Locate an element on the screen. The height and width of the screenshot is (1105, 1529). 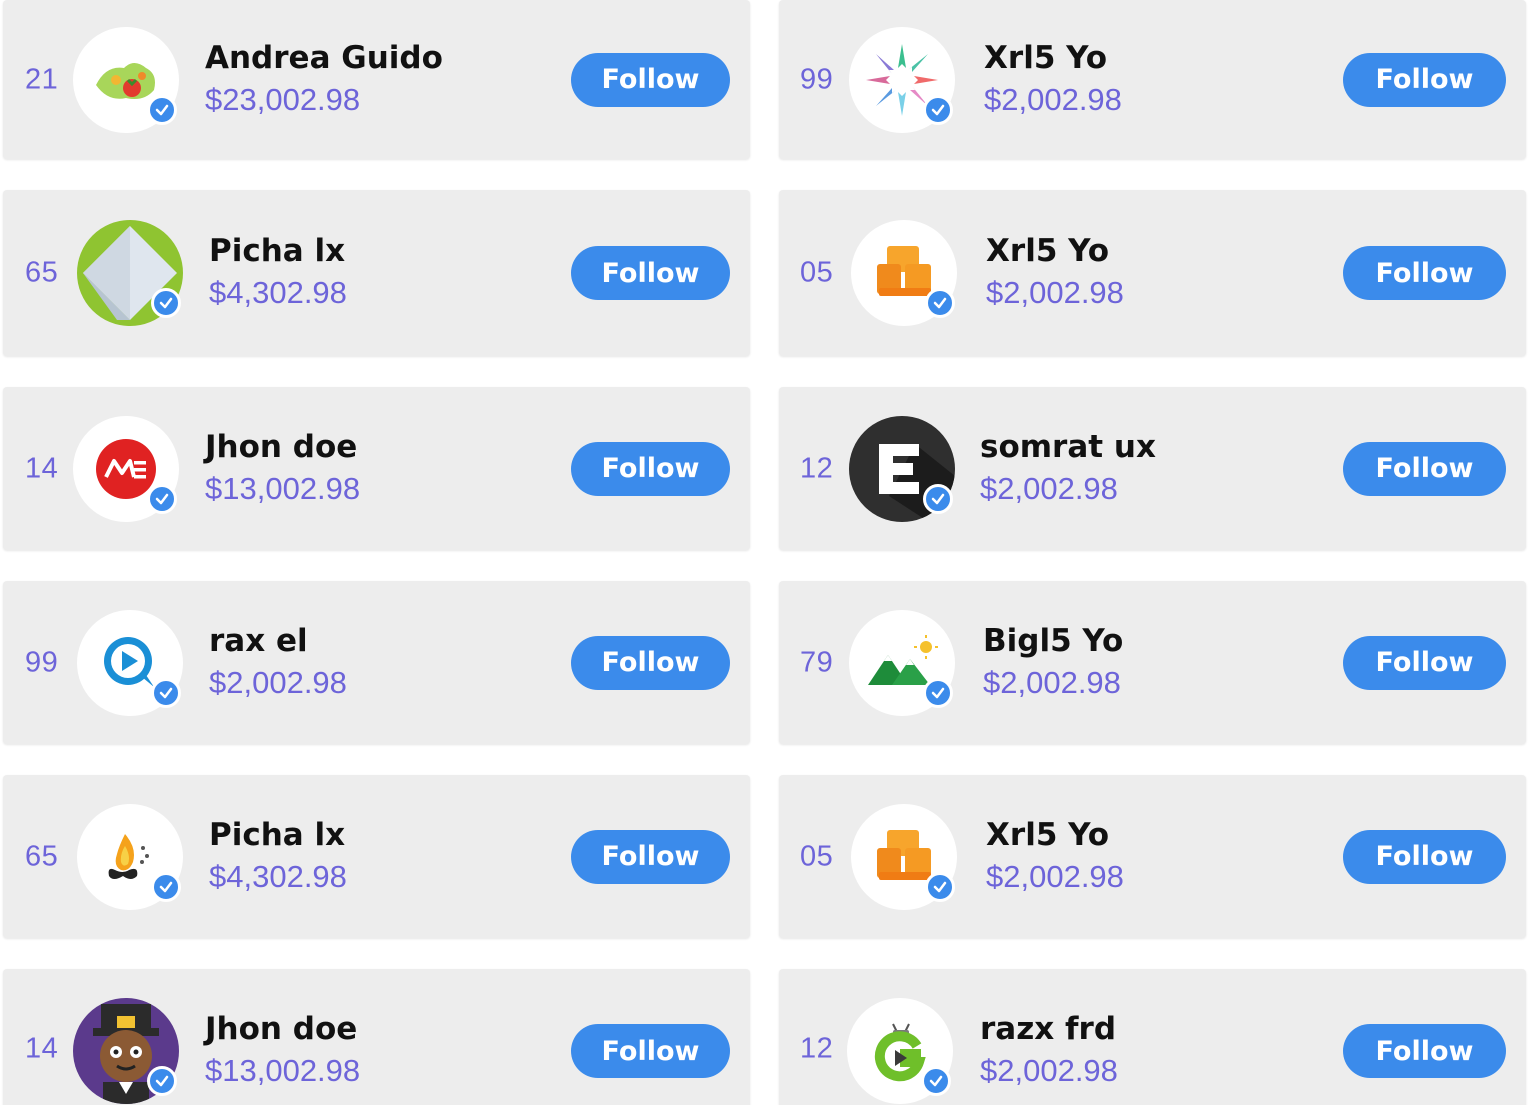
rank-number: 79 is located at coordinates (817, 662).